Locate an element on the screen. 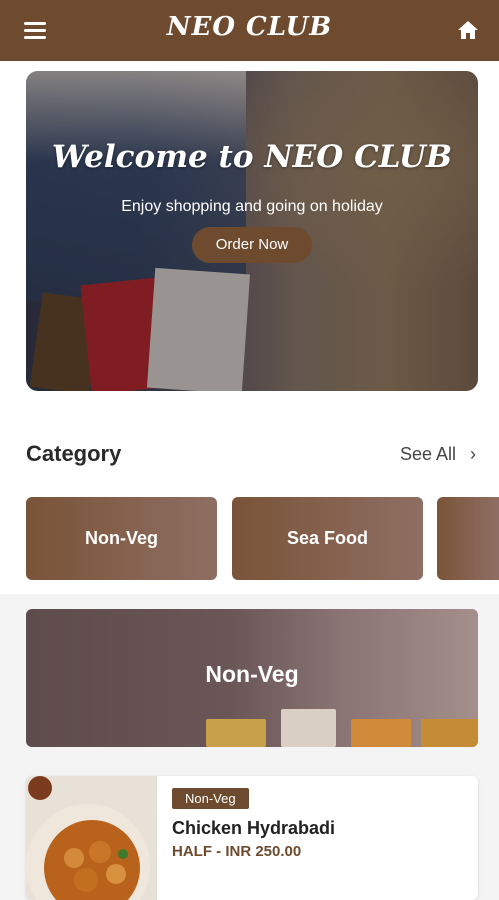  category-banner: Non-Veg is located at coordinates (252, 678).